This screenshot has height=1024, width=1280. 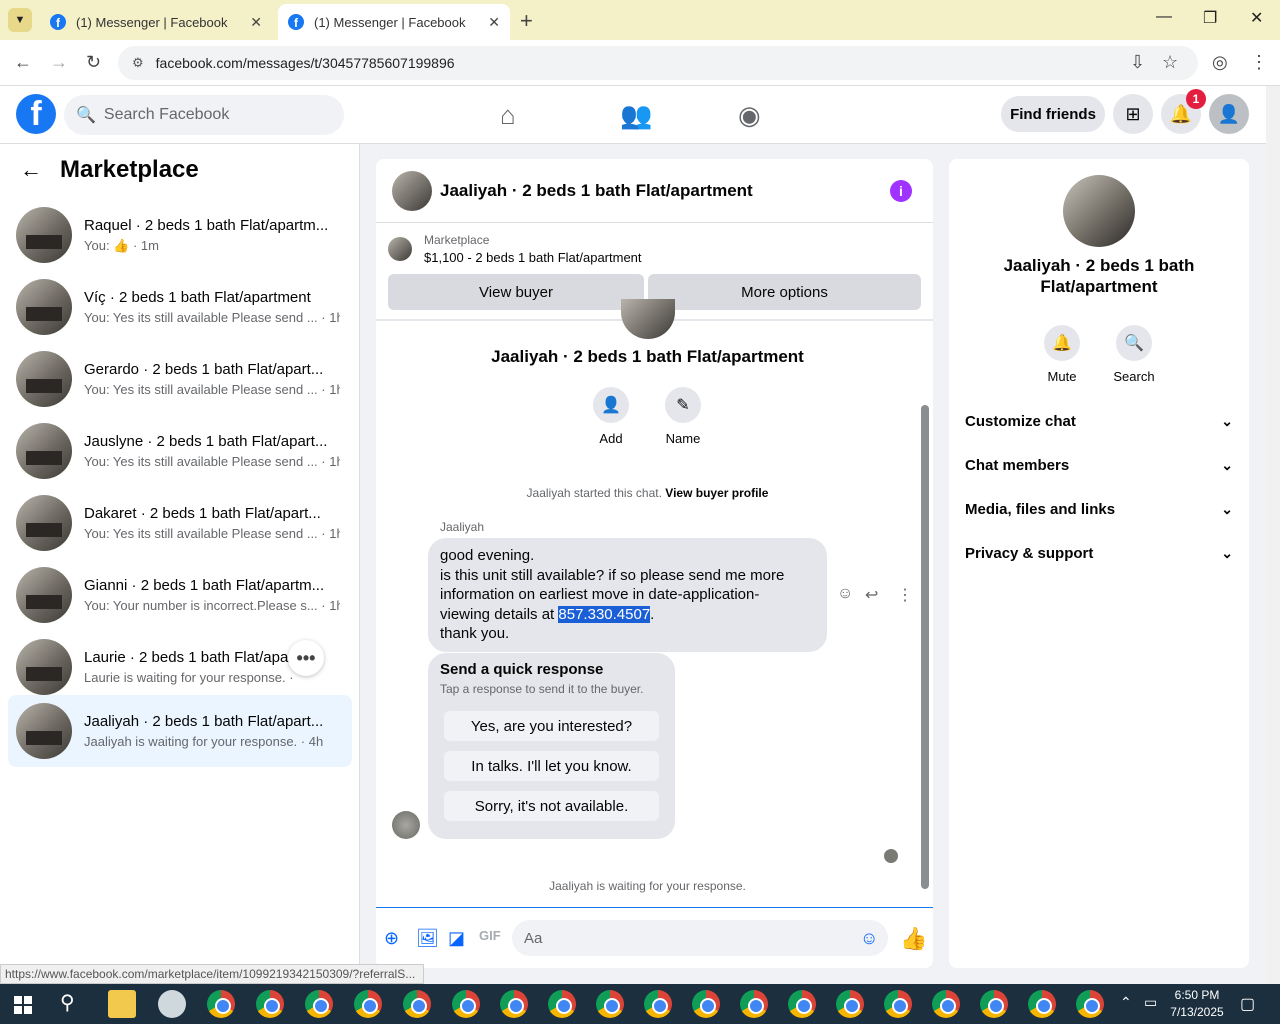 What do you see at coordinates (394, 22) in the screenshot?
I see `browser-tab-2: f (1) Messenger | Facebook ✕` at bounding box center [394, 22].